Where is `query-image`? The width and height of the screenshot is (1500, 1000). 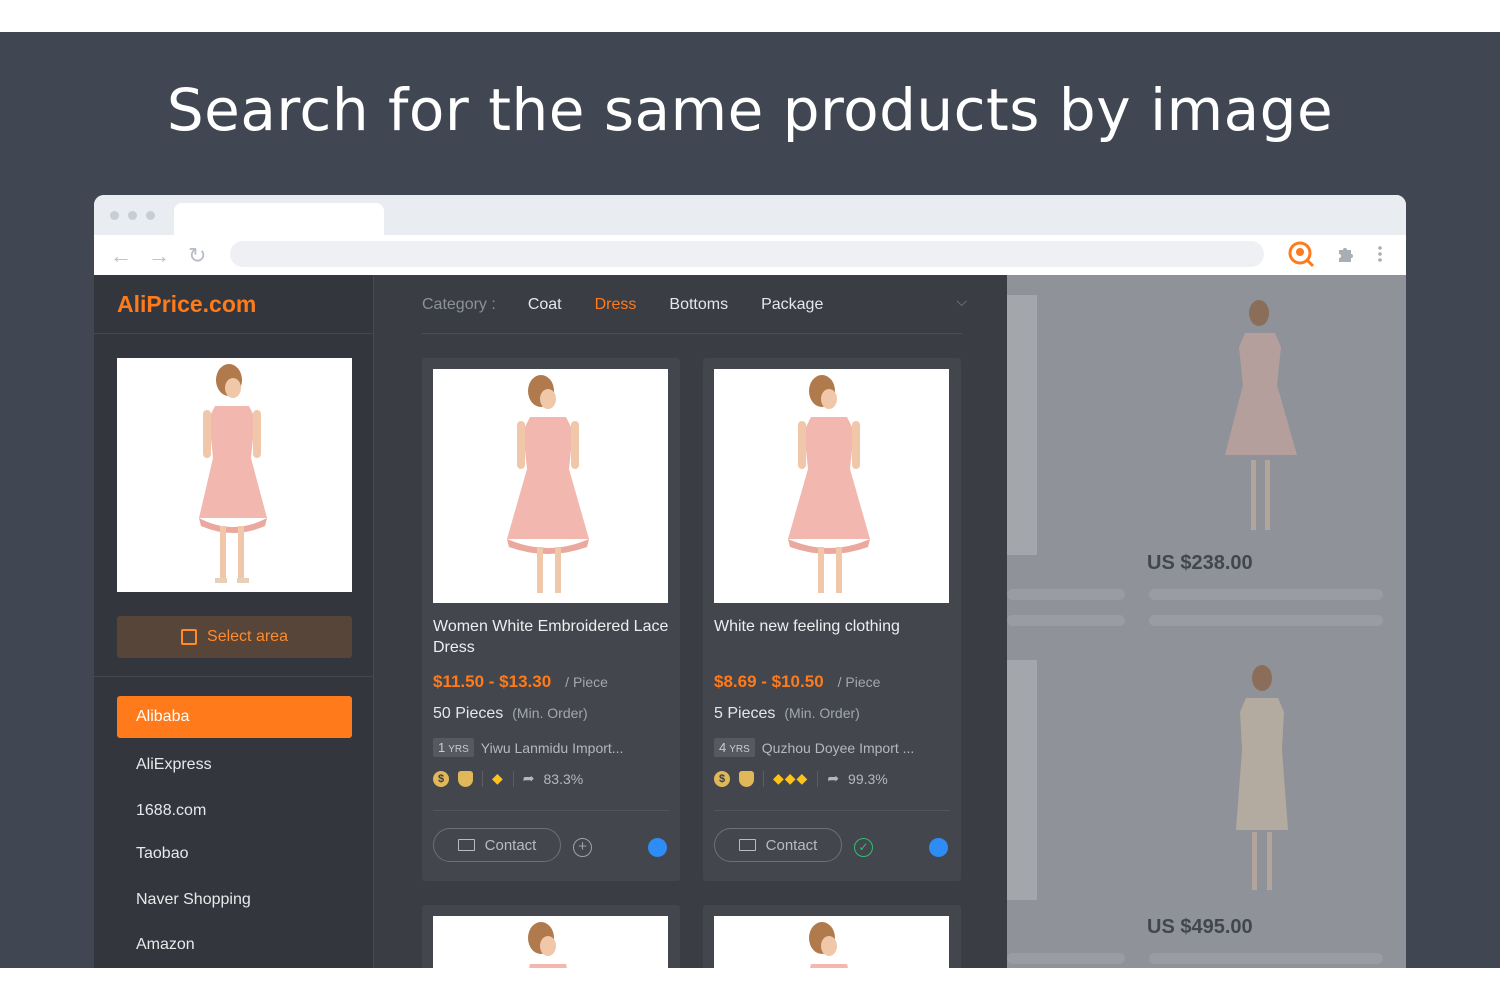
query-image is located at coordinates (234, 475).